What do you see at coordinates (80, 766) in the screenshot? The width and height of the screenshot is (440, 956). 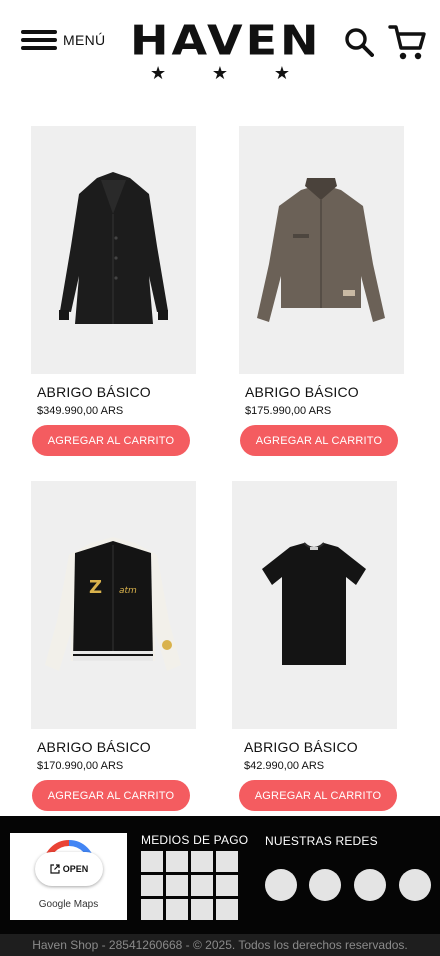 I see `product-price: $170.990,00 ARS` at bounding box center [80, 766].